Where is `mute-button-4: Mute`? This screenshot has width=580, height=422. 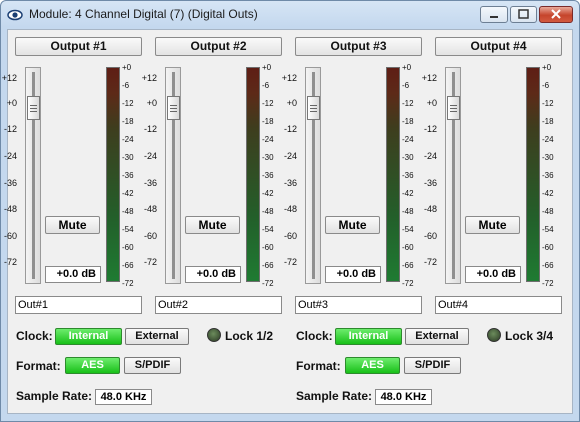
mute-button-4: Mute is located at coordinates (492, 225).